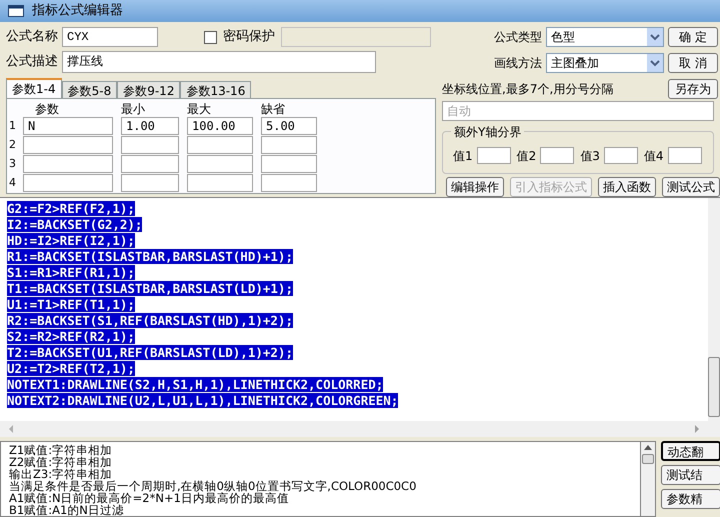 Image resolution: width=720 pixels, height=517 pixels. What do you see at coordinates (13, 126) in the screenshot?
I see `row-number: 1` at bounding box center [13, 126].